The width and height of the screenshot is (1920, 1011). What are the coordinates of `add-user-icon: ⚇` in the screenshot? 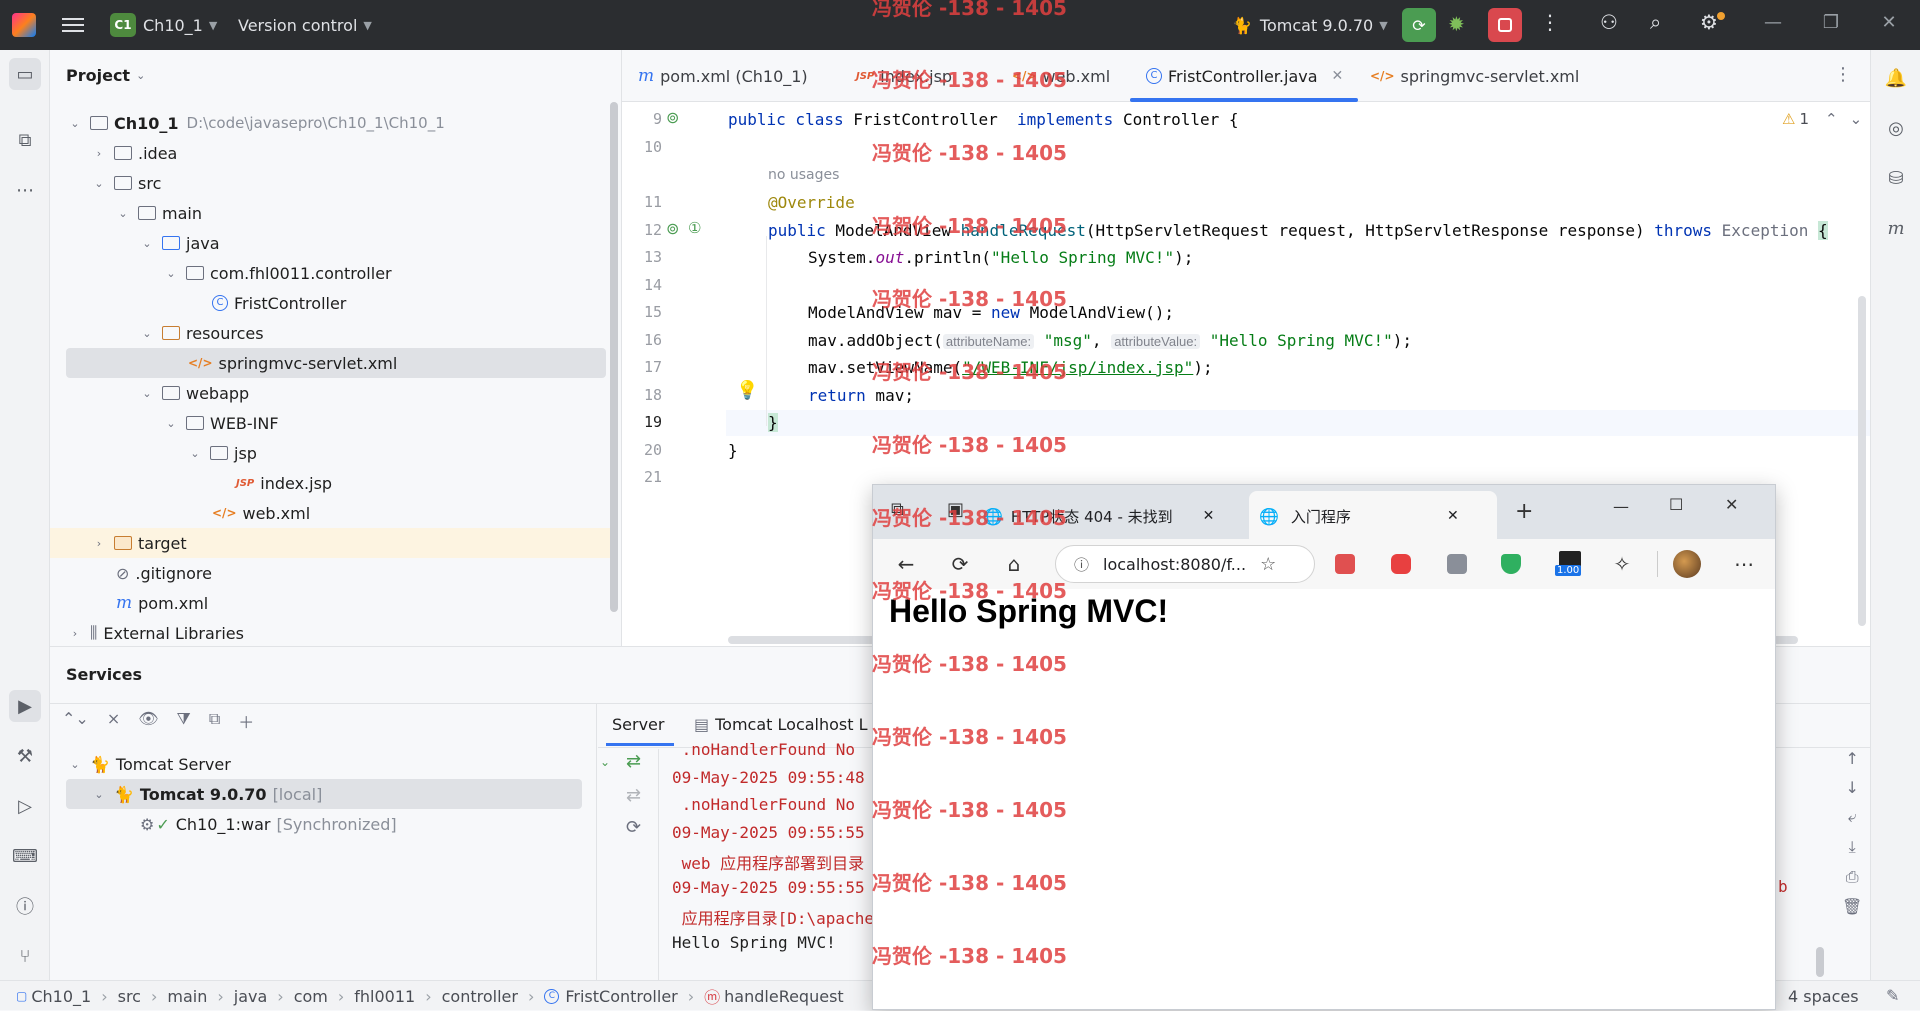 It's located at (1609, 22).